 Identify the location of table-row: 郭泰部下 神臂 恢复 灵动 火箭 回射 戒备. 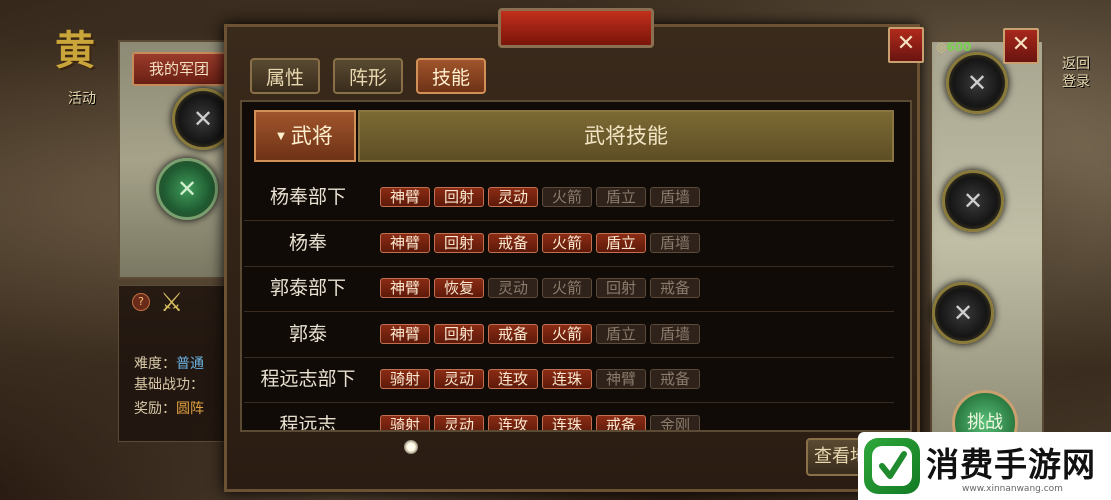
(569, 289).